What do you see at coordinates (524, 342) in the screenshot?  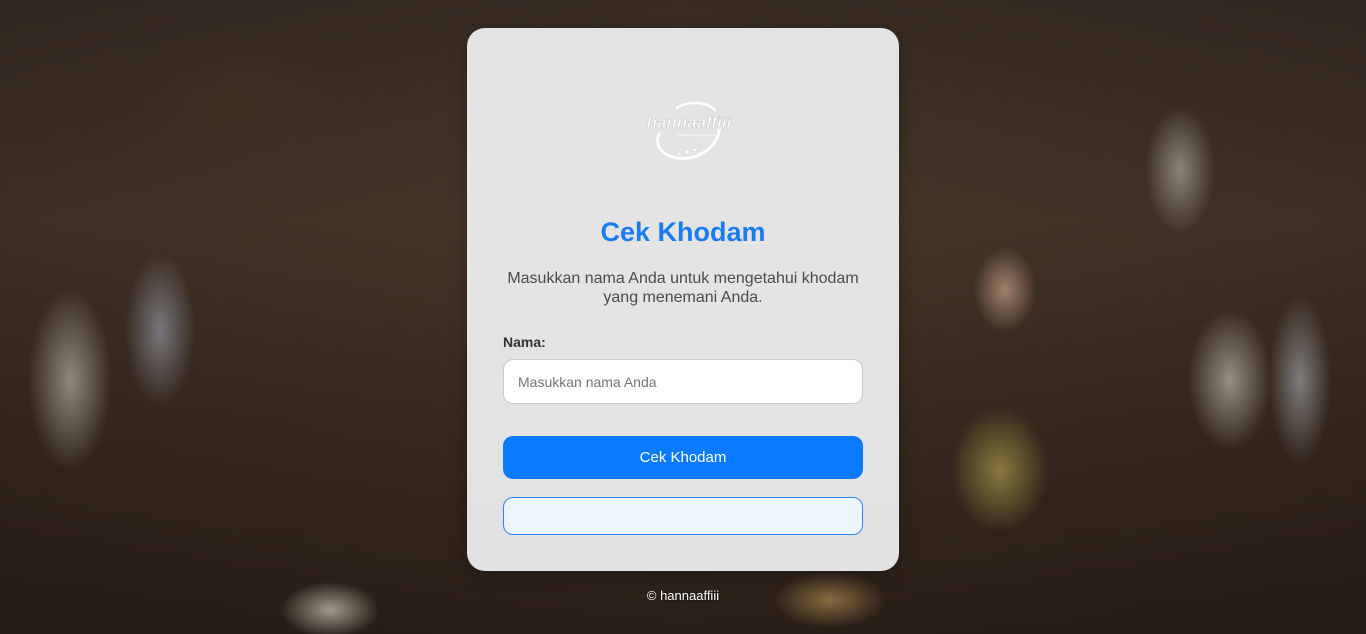 I see `name-label: Nama:` at bounding box center [524, 342].